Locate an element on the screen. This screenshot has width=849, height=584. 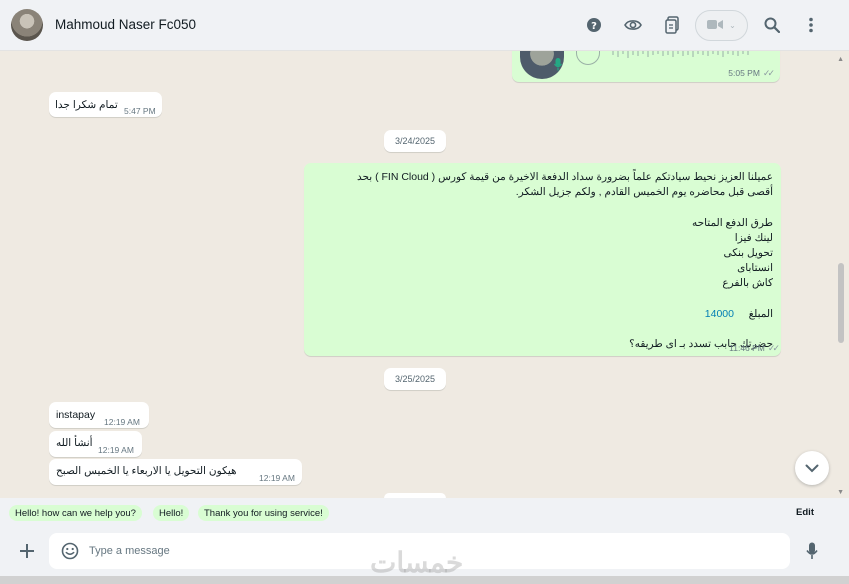
eye-icon is located at coordinates (633, 25).